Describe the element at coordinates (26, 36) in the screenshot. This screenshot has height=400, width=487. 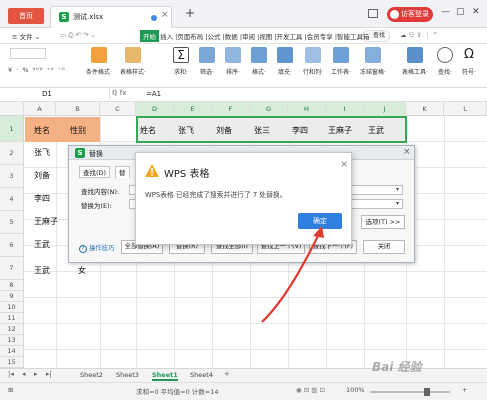
I see `file-menu: ≡ 文件 ⌄` at that location.